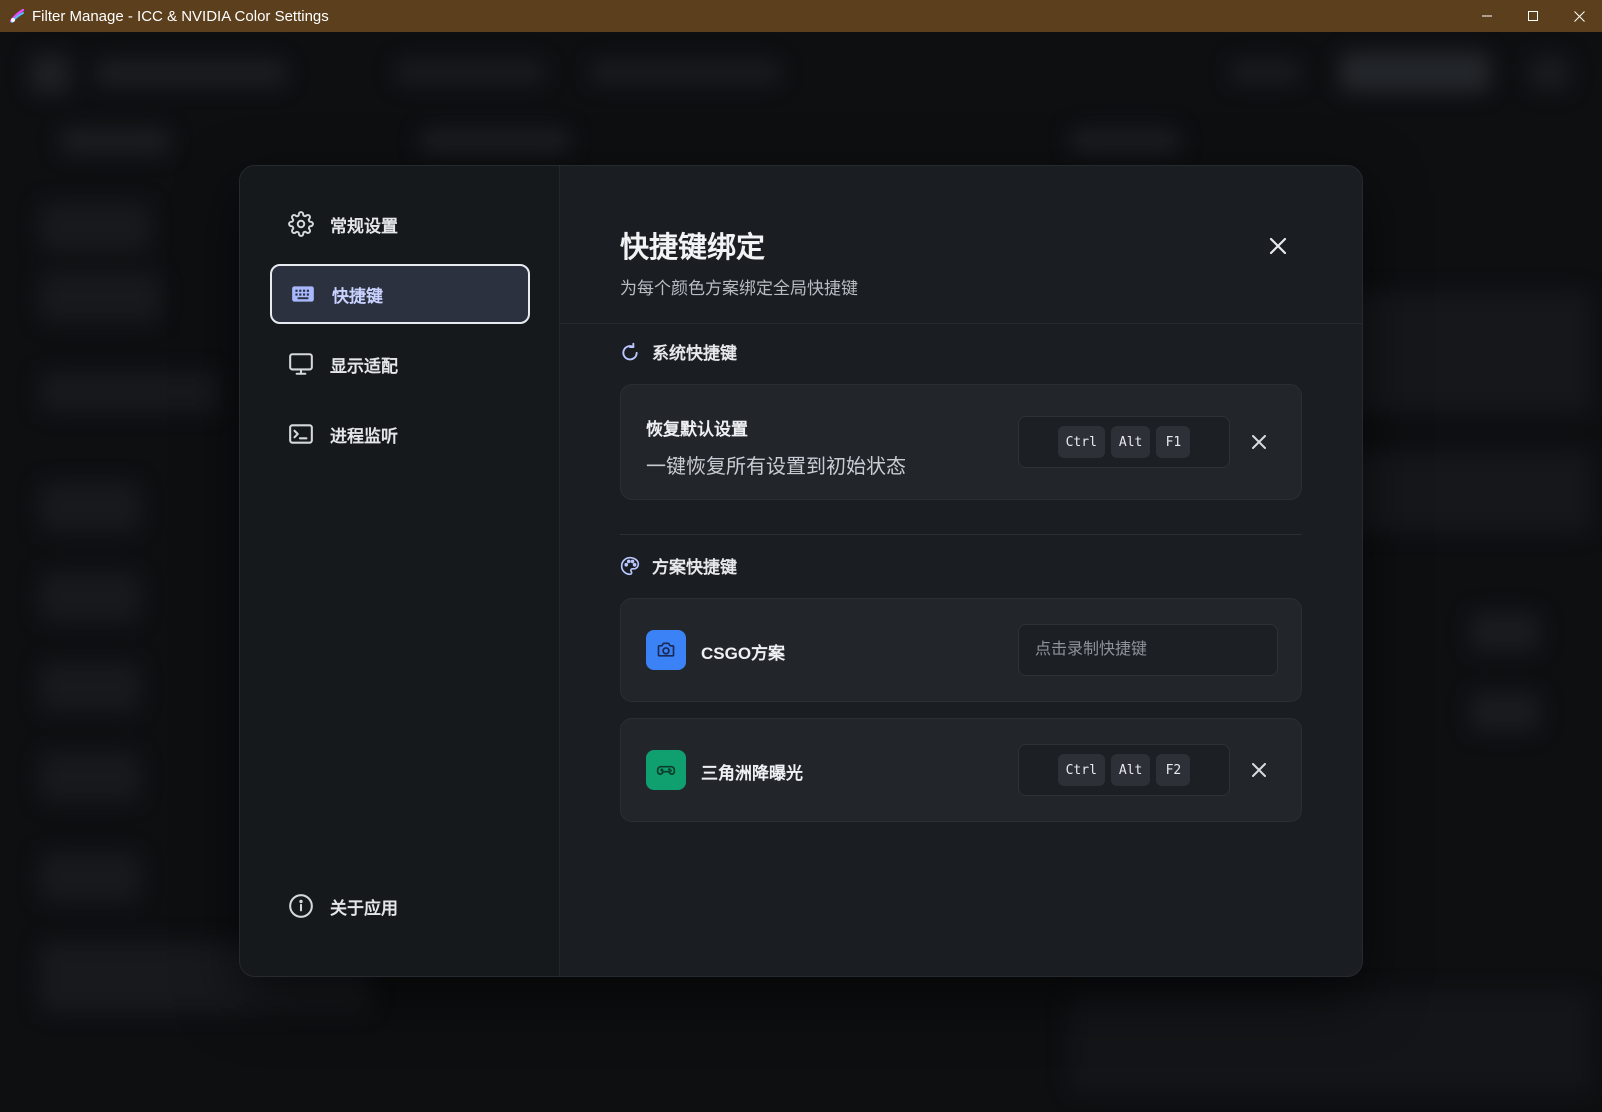 This screenshot has height=1112, width=1602. I want to click on maximize-button, so click(1533, 16).